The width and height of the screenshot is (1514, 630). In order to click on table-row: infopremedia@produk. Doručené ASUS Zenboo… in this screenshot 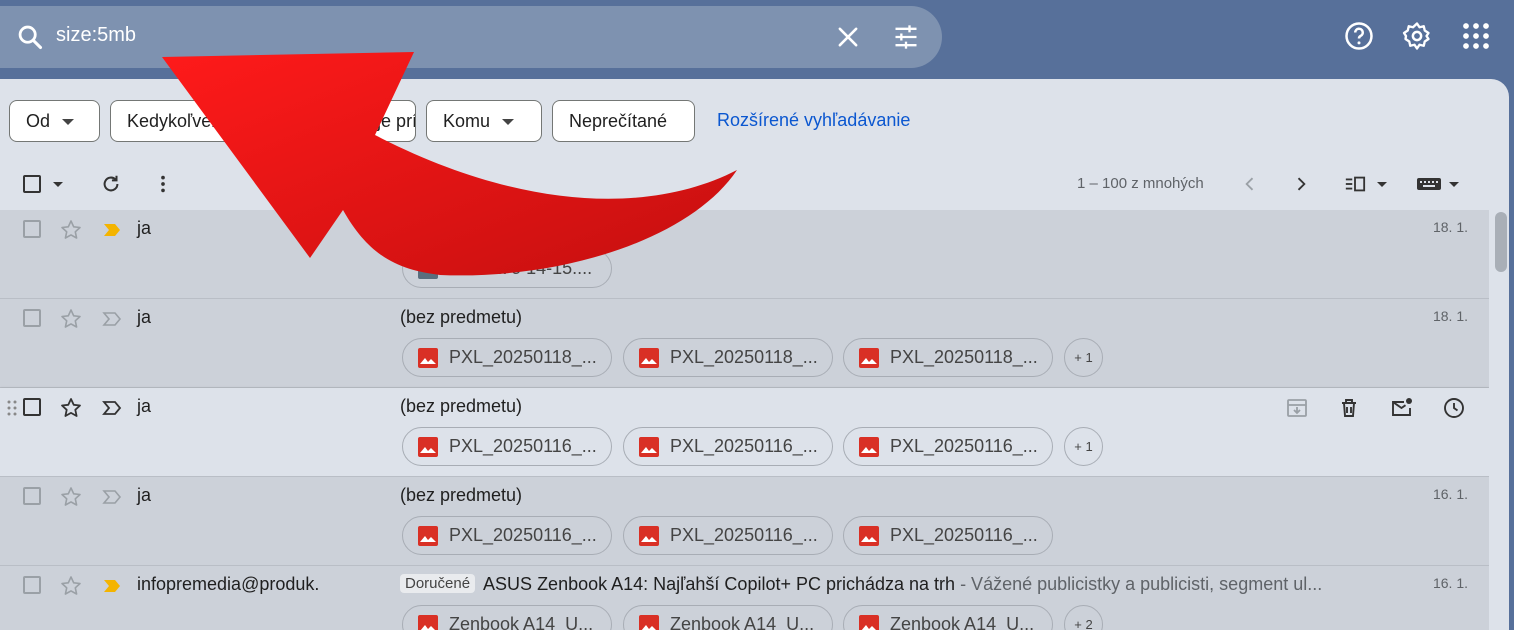, I will do `click(744, 598)`.